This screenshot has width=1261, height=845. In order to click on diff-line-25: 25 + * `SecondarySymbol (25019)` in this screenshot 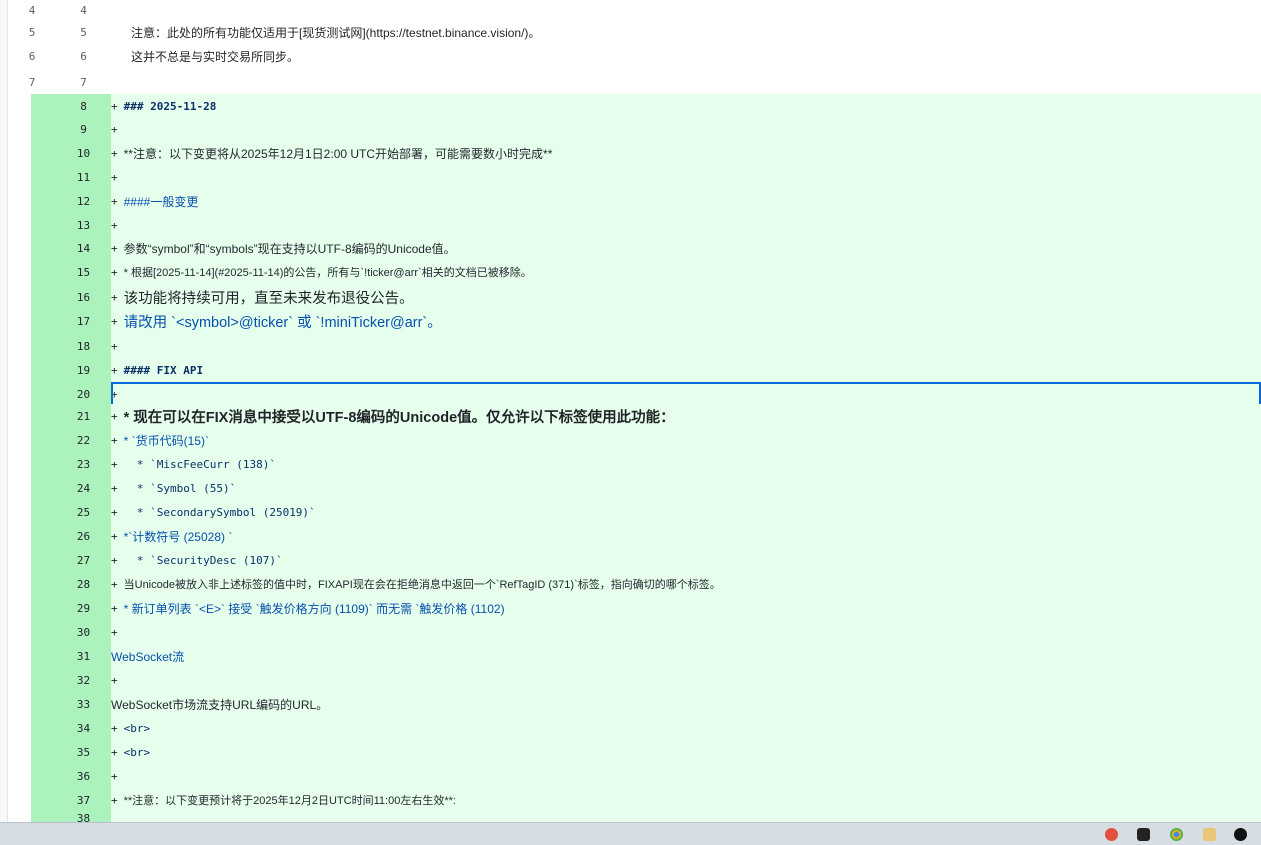, I will do `click(634, 512)`.